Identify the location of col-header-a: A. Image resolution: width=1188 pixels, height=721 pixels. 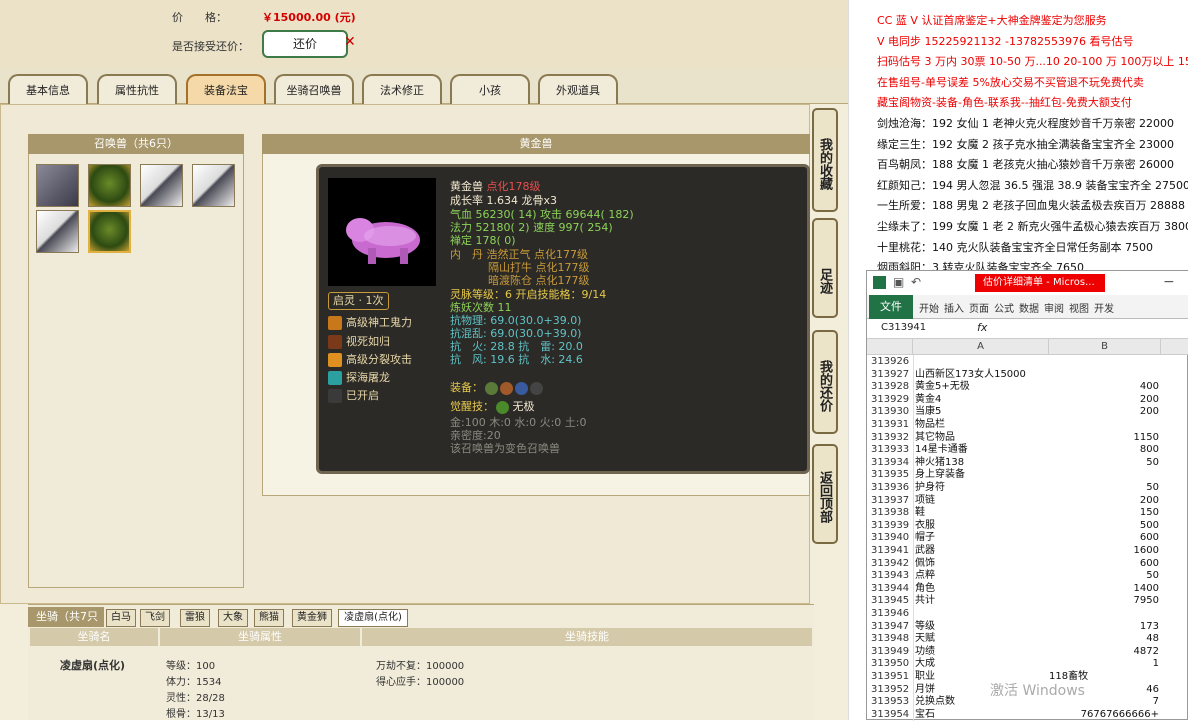
(981, 347).